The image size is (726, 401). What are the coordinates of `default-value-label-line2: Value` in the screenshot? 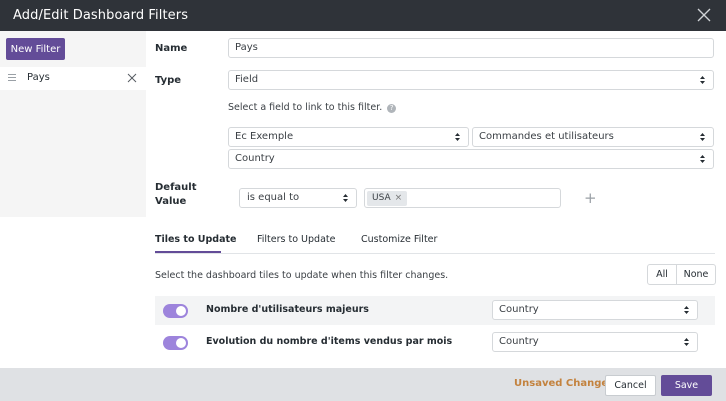 It's located at (171, 201).